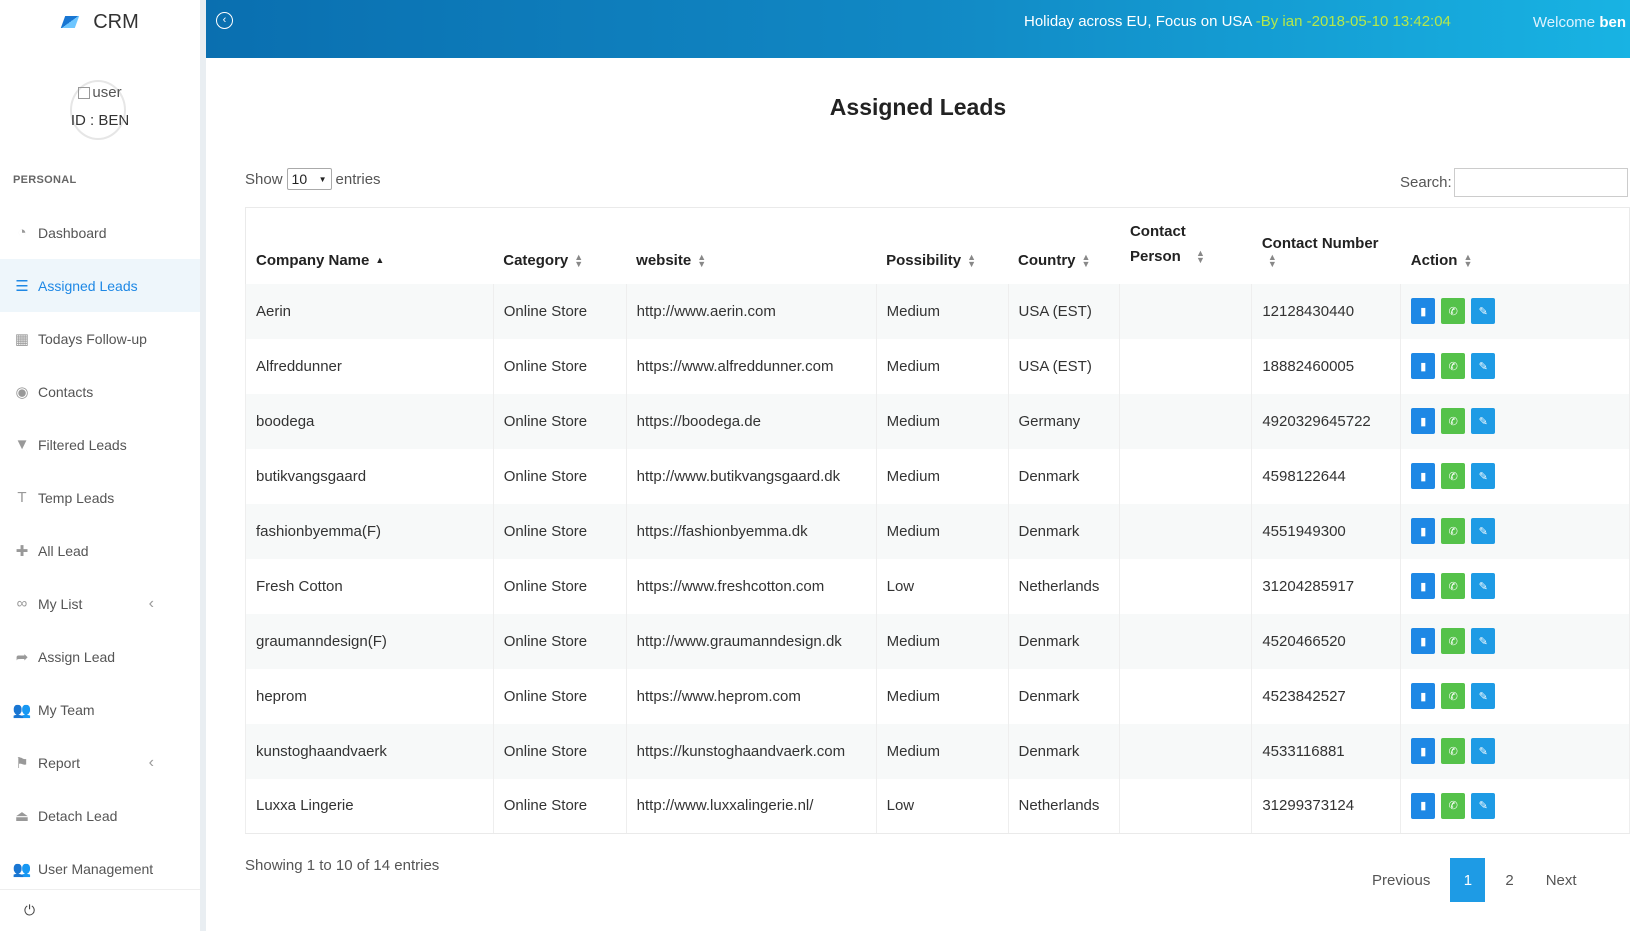 This screenshot has width=1630, height=931. I want to click on contact-number-link: 4598122644, so click(1326, 476).